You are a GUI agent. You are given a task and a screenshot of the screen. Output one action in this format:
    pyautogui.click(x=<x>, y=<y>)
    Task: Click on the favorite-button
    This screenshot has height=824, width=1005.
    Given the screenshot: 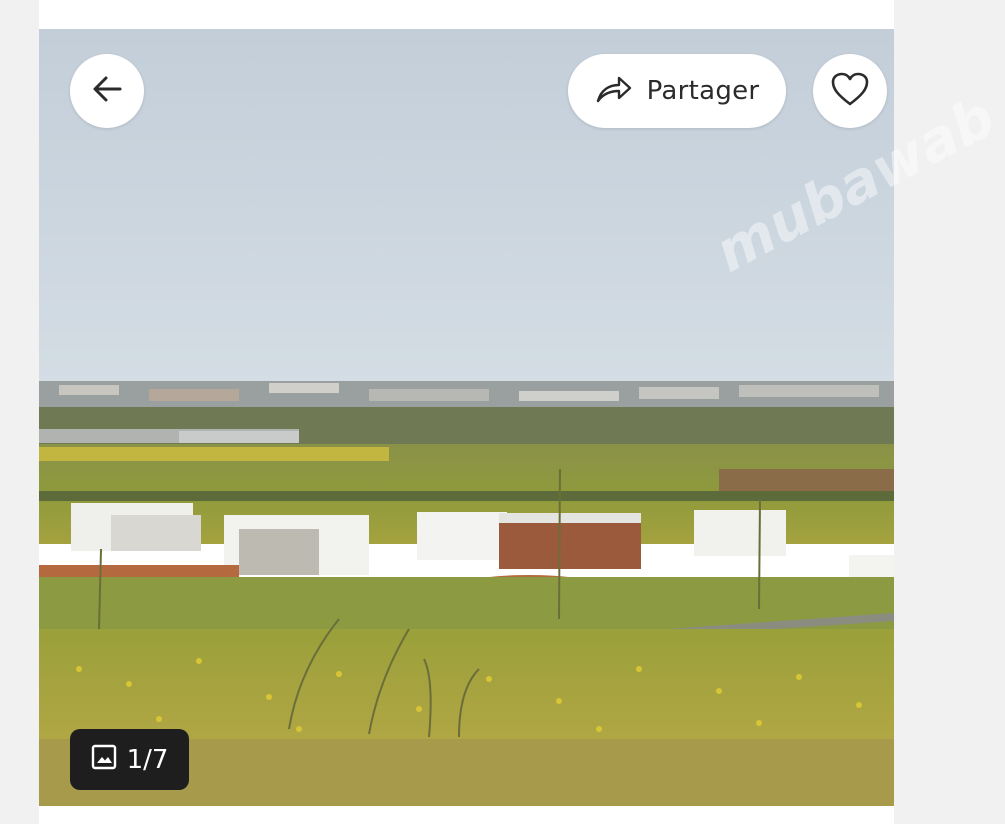 What is the action you would take?
    pyautogui.click(x=850, y=91)
    